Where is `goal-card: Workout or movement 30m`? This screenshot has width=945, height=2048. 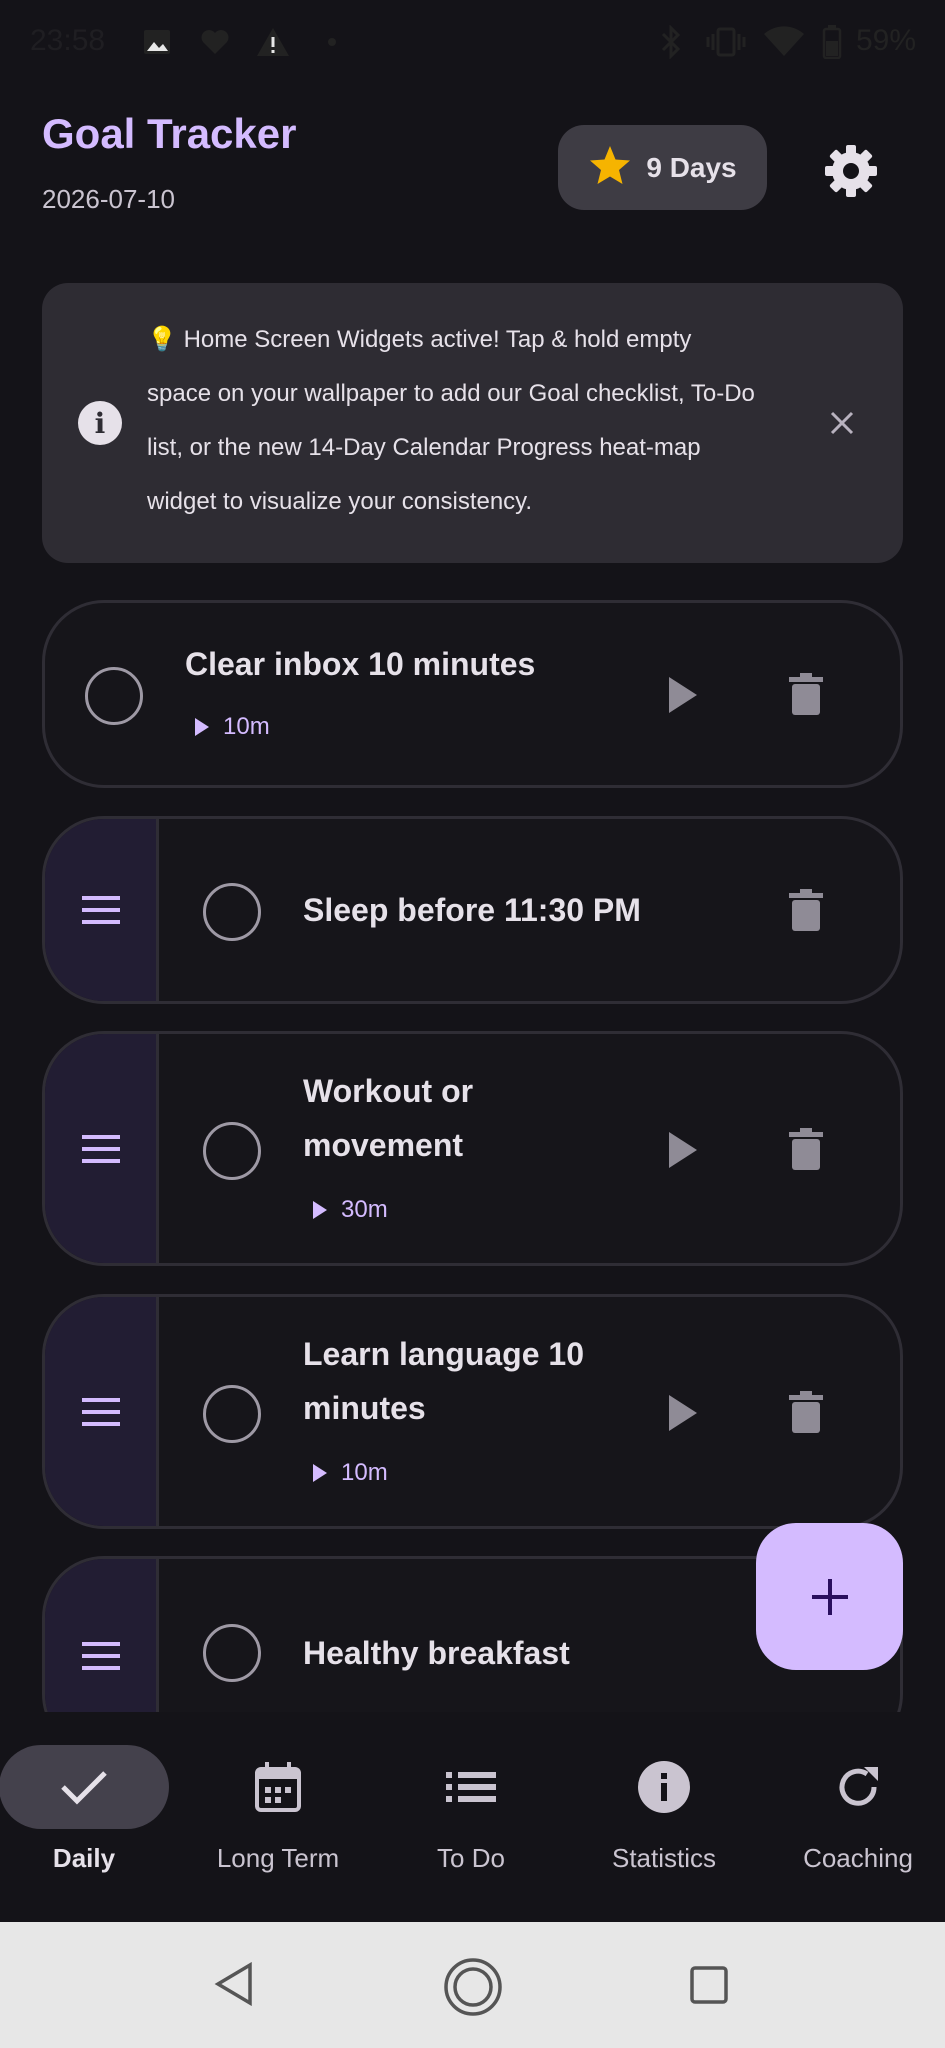 goal-card: Workout or movement 30m is located at coordinates (472, 1148).